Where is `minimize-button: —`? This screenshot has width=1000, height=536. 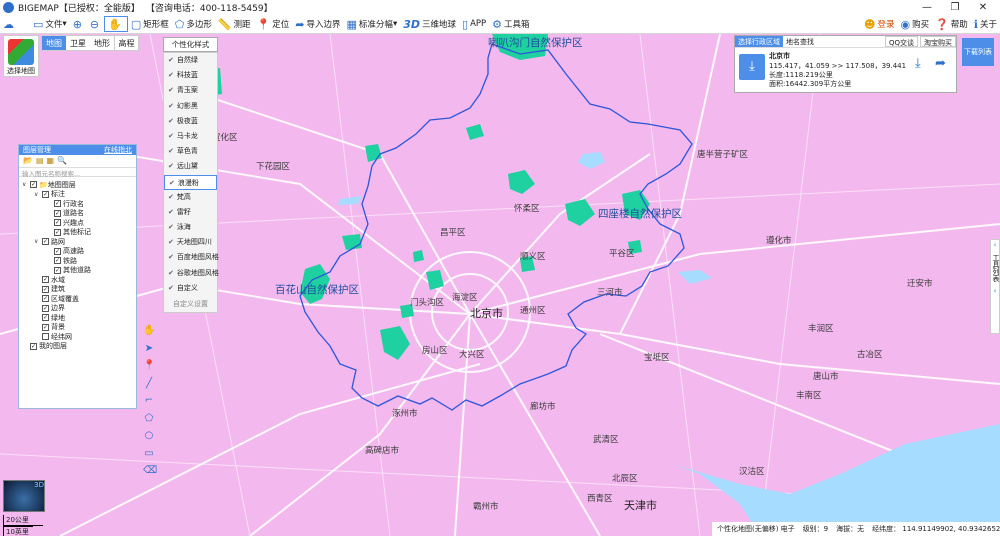
minimize-button: — is located at coordinates (927, 7).